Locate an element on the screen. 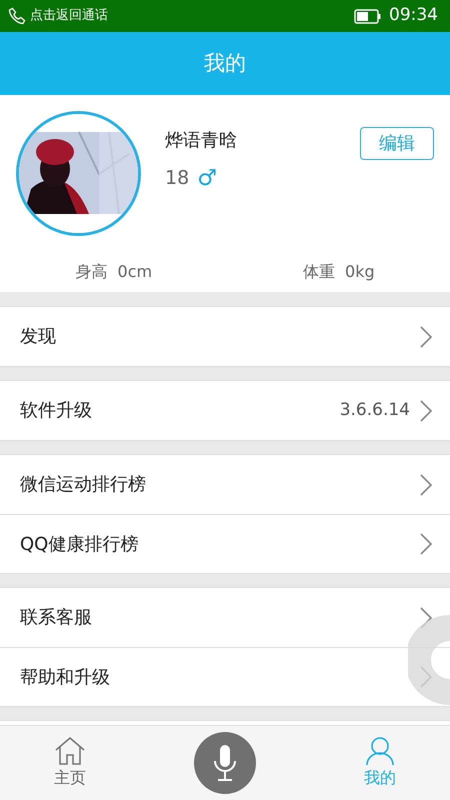 The width and height of the screenshot is (450, 800). version-text: 3.6.6.14 is located at coordinates (375, 410).